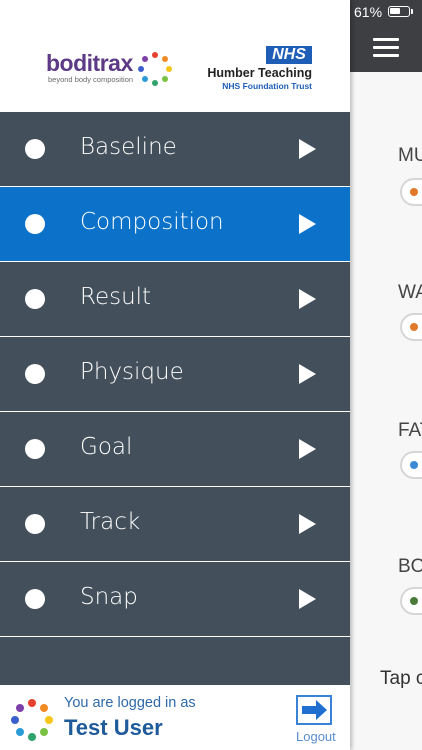 The image size is (422, 750). I want to click on battery-percent: 61%, so click(368, 12).